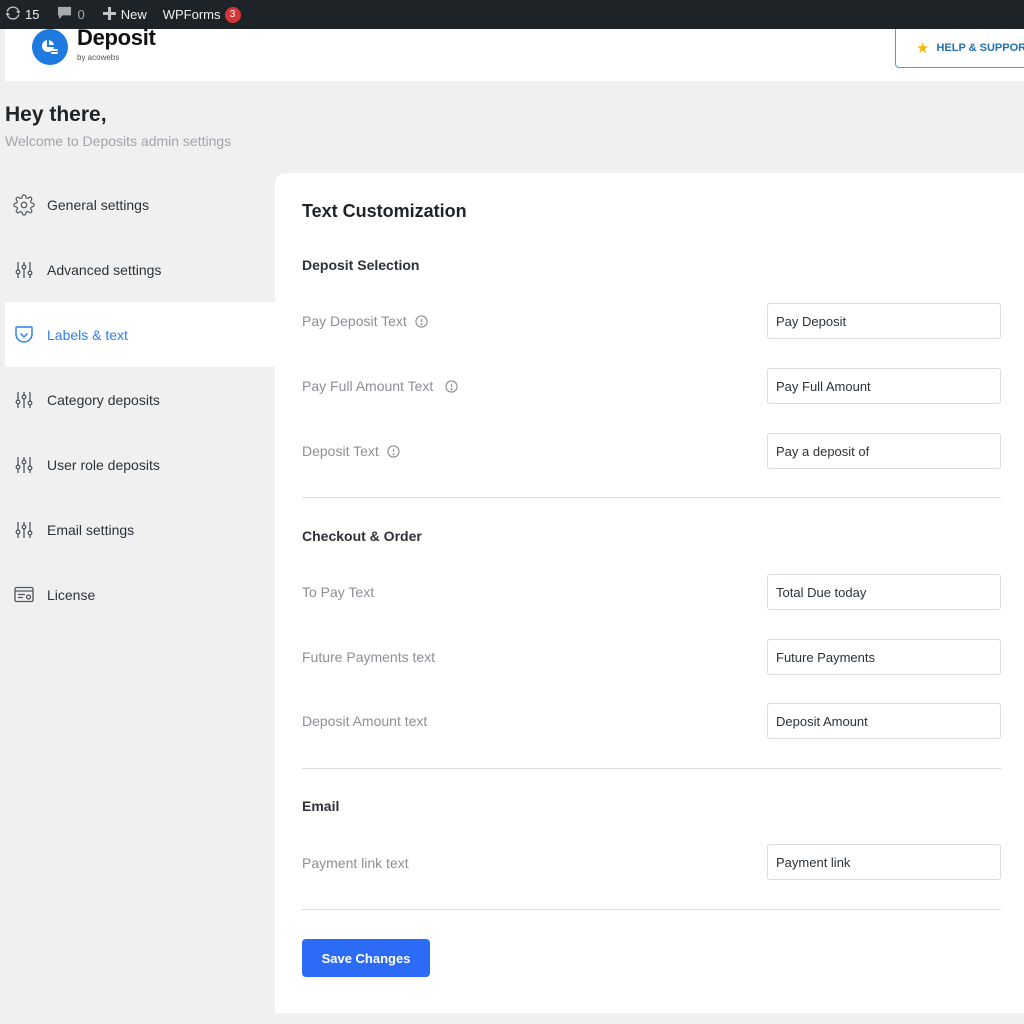 Image resolution: width=1024 pixels, height=1024 pixels. I want to click on sidebar-item-general-settings: General settings, so click(140, 204).